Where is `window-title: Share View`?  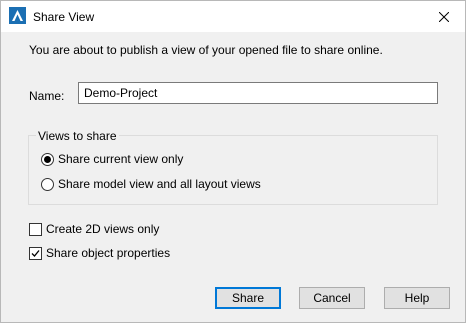
window-title: Share View is located at coordinates (64, 17).